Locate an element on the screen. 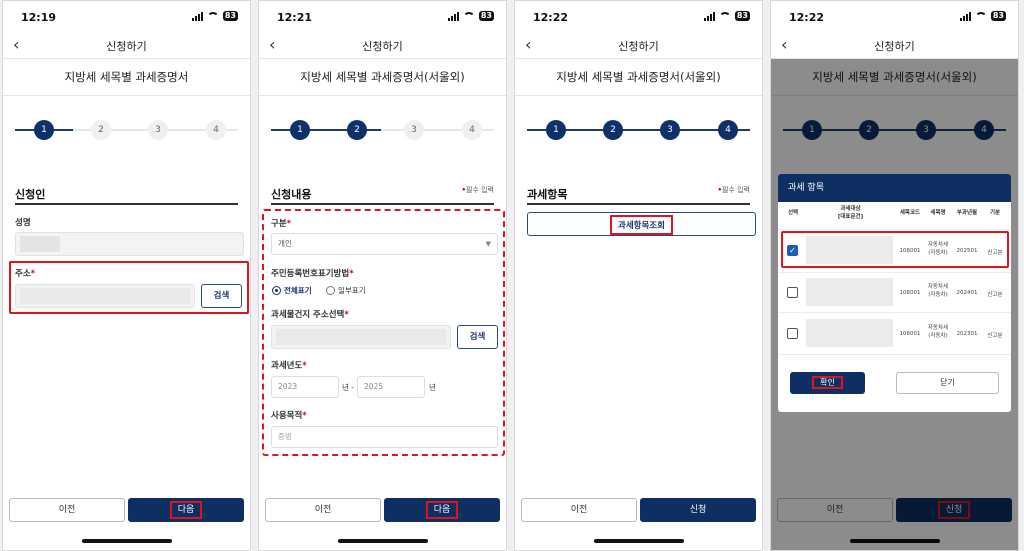 This screenshot has height=551, width=1024. tax-period: 202301 is located at coordinates (967, 334).